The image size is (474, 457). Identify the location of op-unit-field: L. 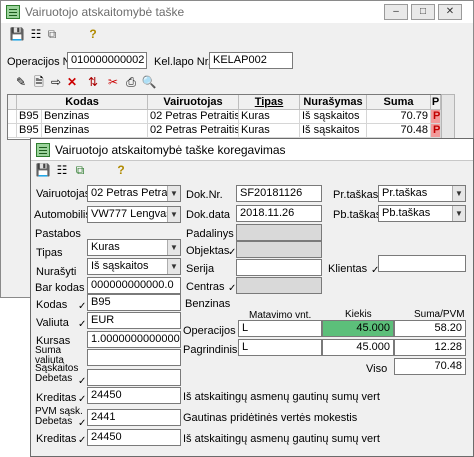
(280, 328).